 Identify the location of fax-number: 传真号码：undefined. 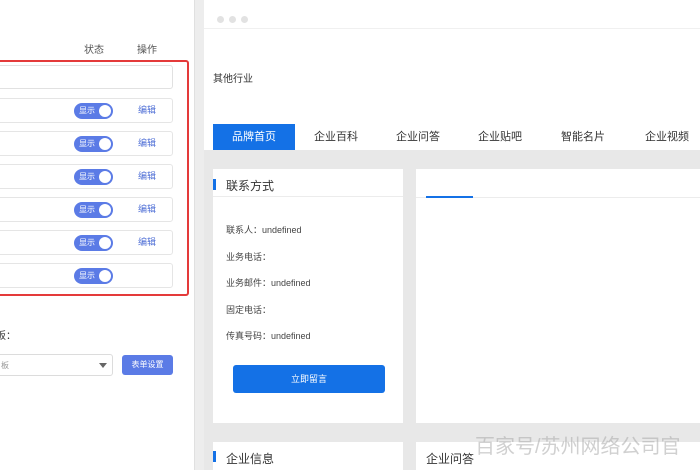
(268, 336).